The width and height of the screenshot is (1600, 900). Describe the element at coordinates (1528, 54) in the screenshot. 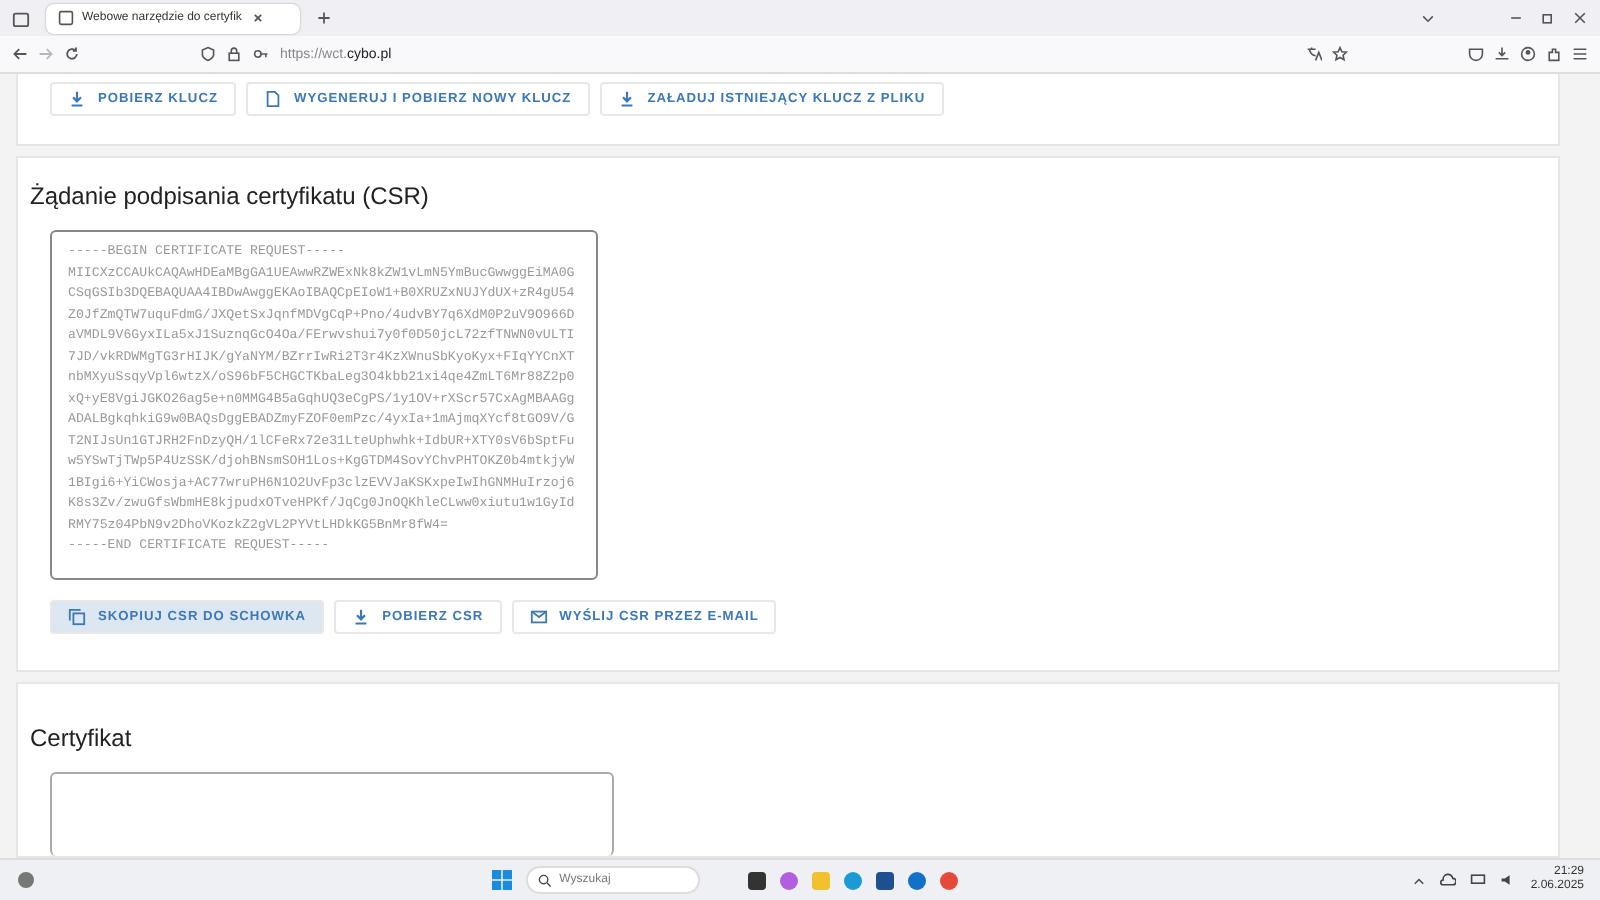

I see `account-icon` at that location.